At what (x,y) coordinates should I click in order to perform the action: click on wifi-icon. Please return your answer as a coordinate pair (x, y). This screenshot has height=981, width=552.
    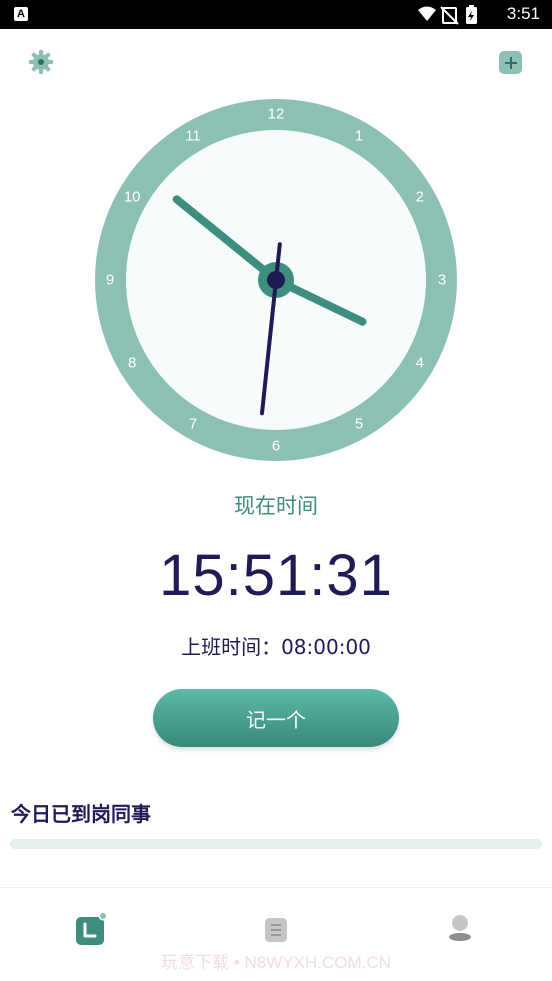
    Looking at the image, I should click on (427, 13).